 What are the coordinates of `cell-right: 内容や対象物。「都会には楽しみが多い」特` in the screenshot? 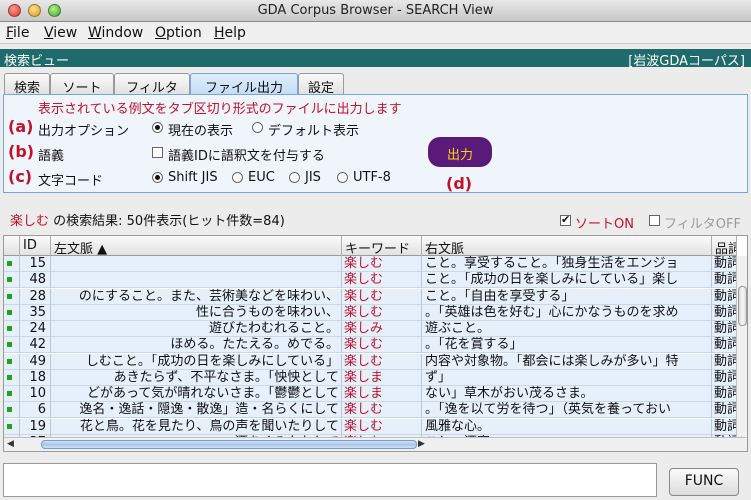 It's located at (567, 361).